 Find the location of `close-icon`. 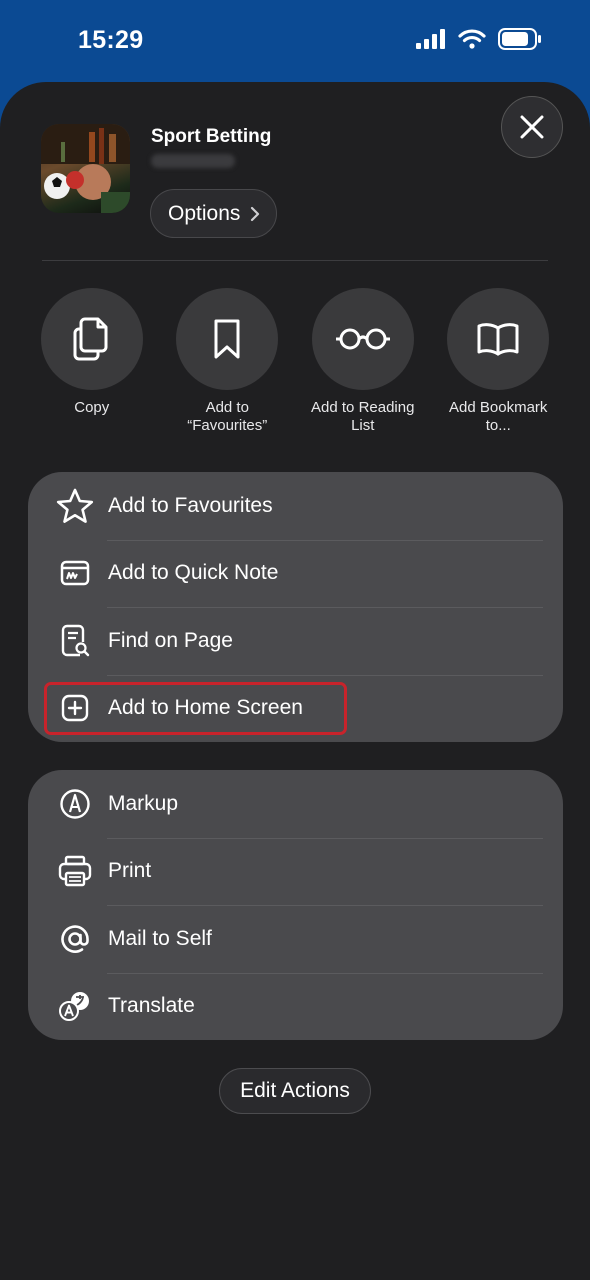

close-icon is located at coordinates (532, 127).